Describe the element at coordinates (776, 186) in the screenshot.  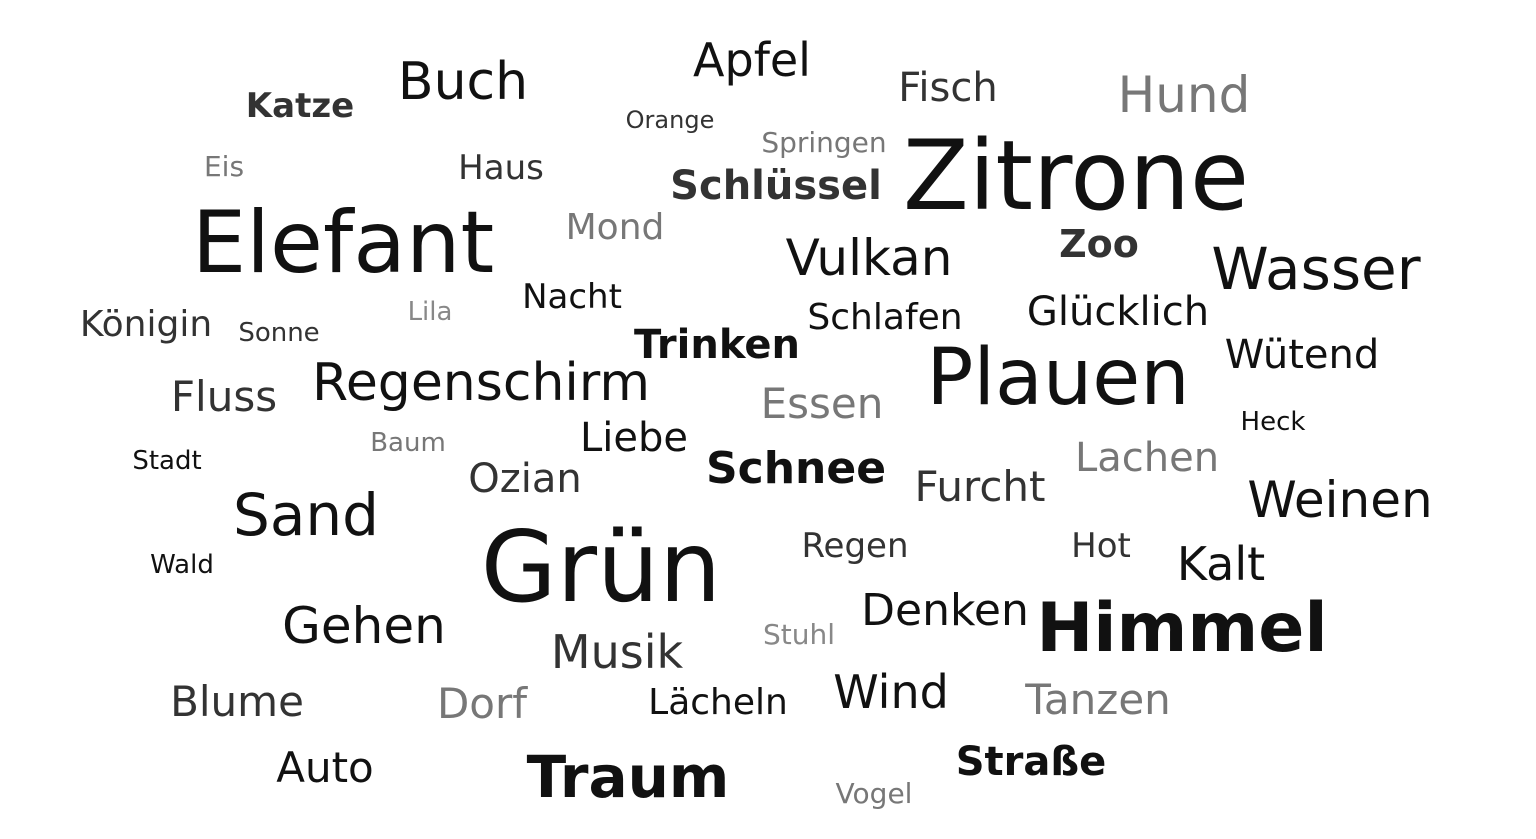
I see `word-schlüssel: Schlüssel` at that location.